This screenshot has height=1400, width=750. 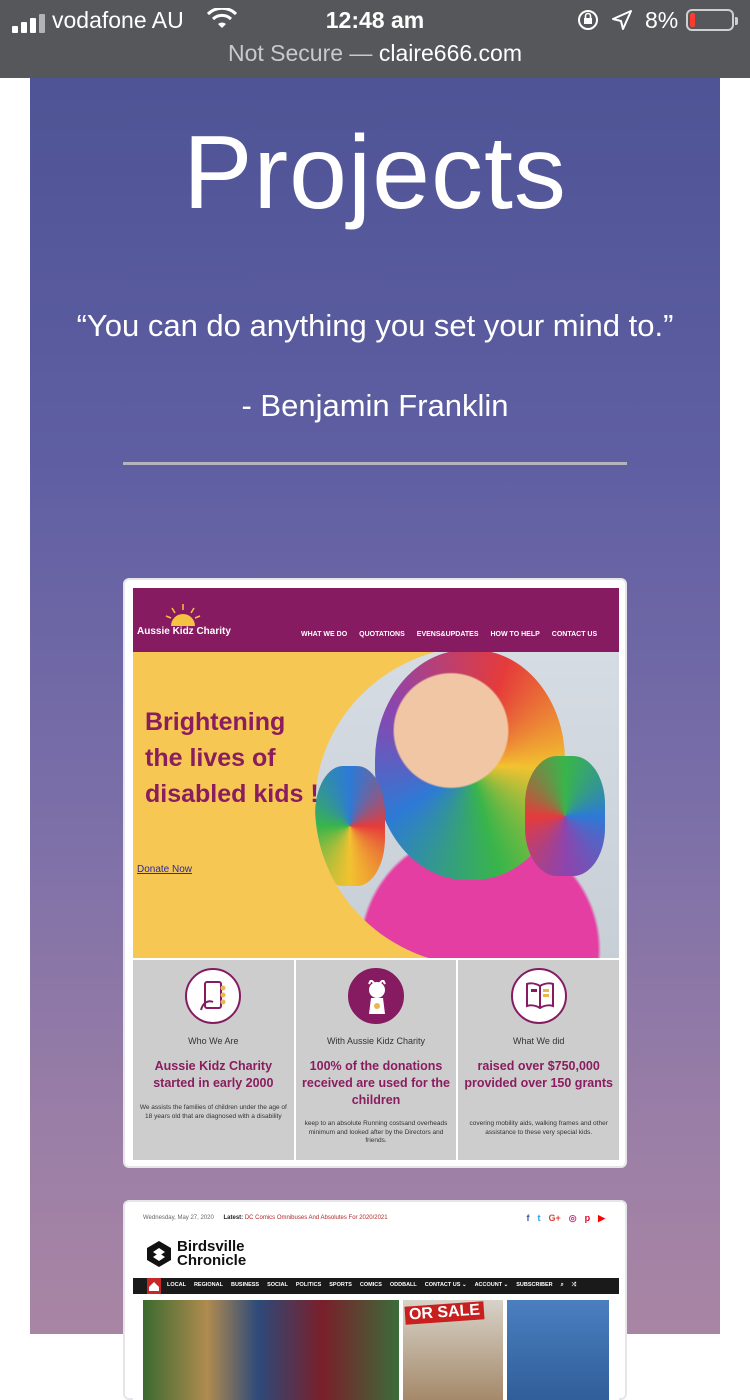 I want to click on instagram-icon: ◎, so click(x=572, y=1218).